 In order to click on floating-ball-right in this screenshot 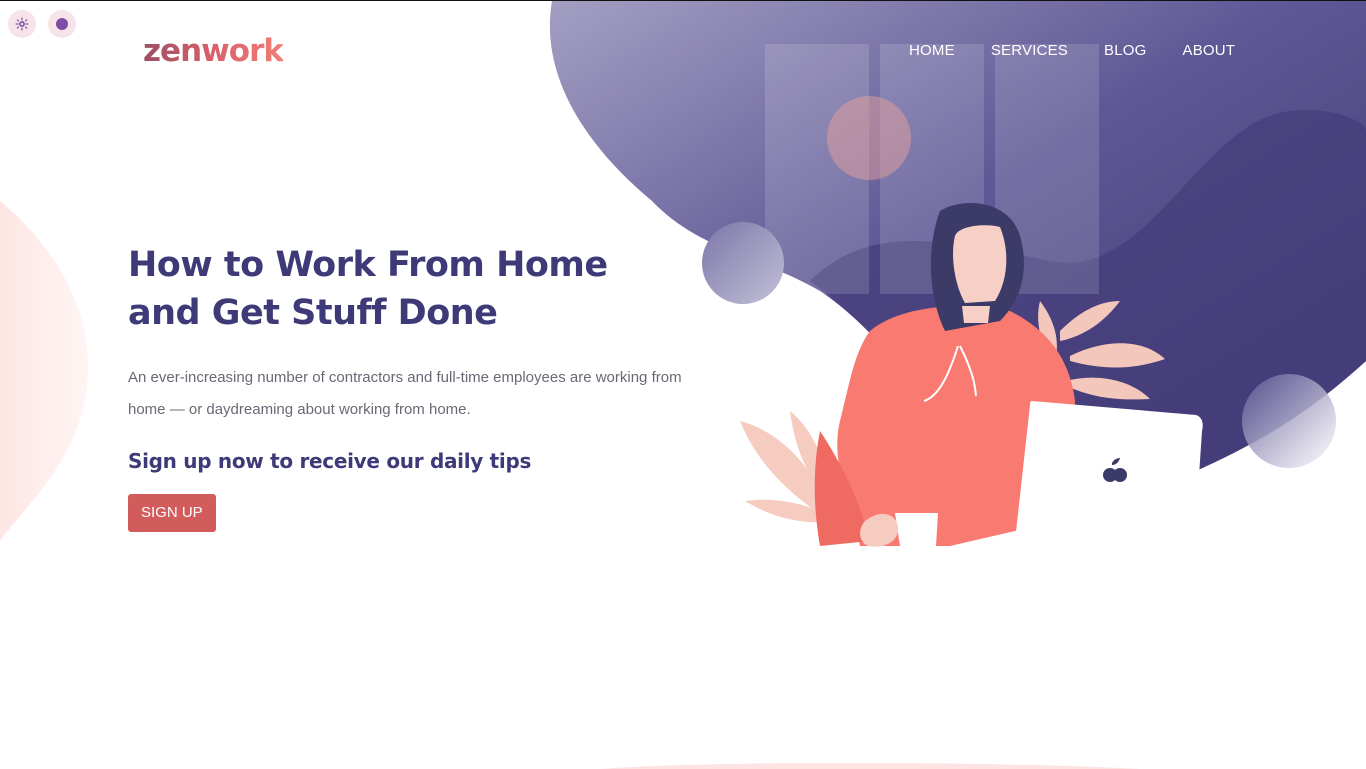, I will do `click(1289, 421)`.